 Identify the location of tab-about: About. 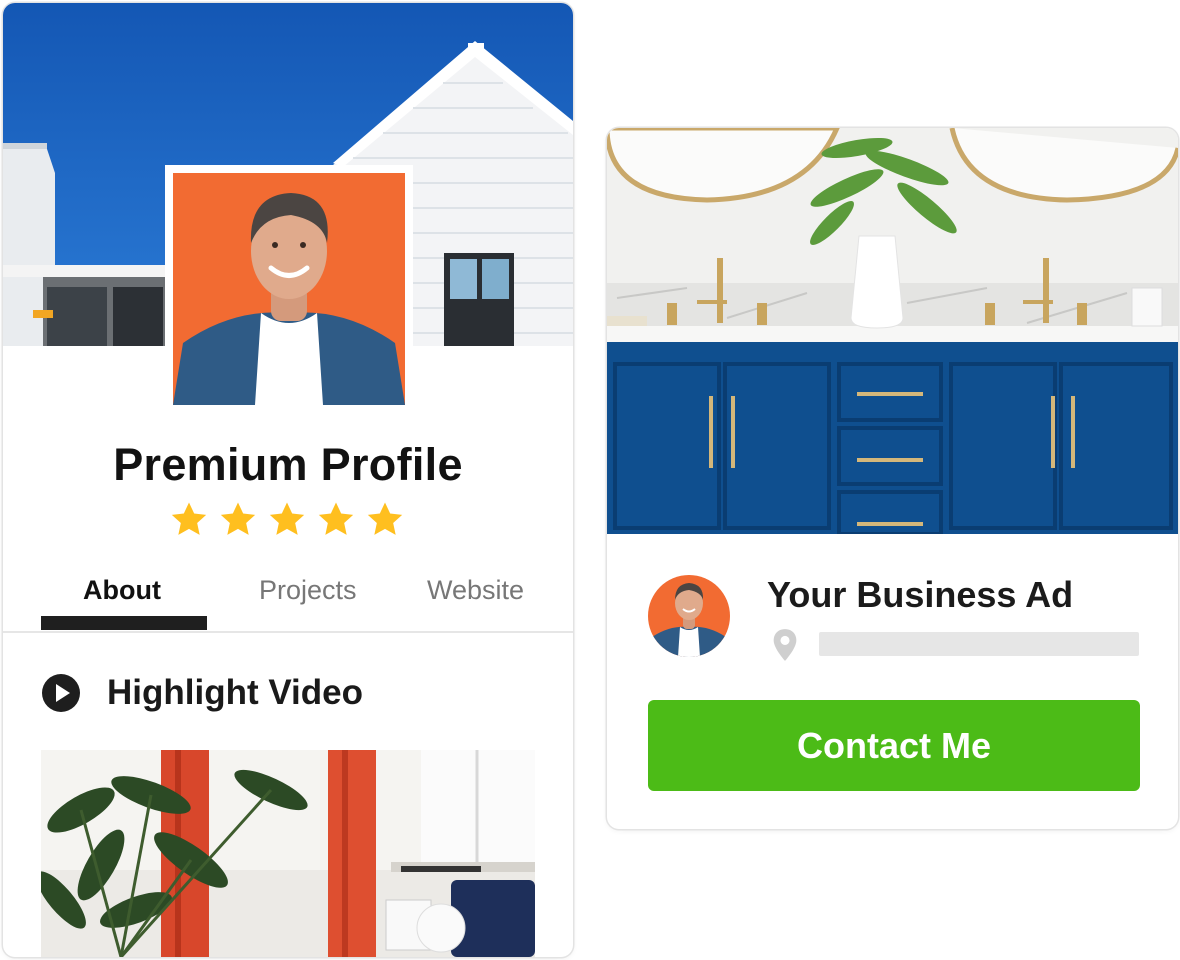
(122, 590).